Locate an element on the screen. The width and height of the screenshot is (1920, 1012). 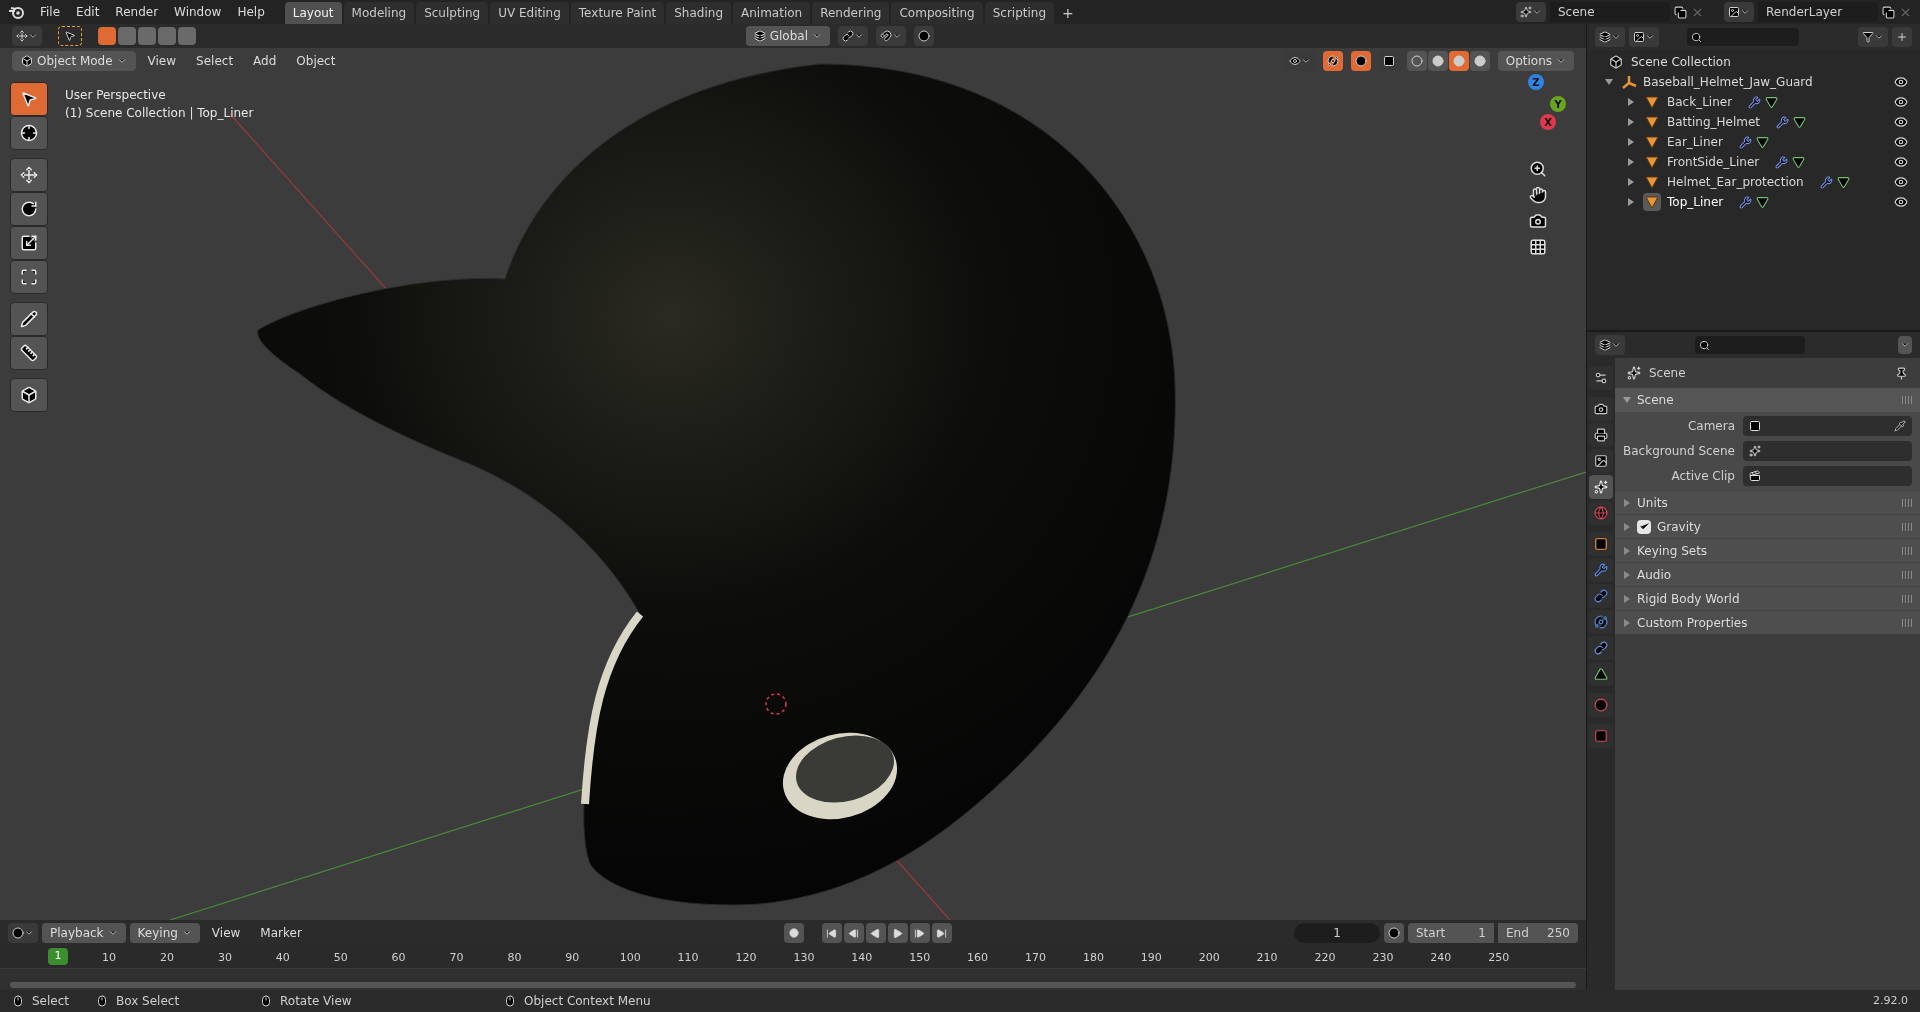
panel-header: Audio is located at coordinates (1767, 574).